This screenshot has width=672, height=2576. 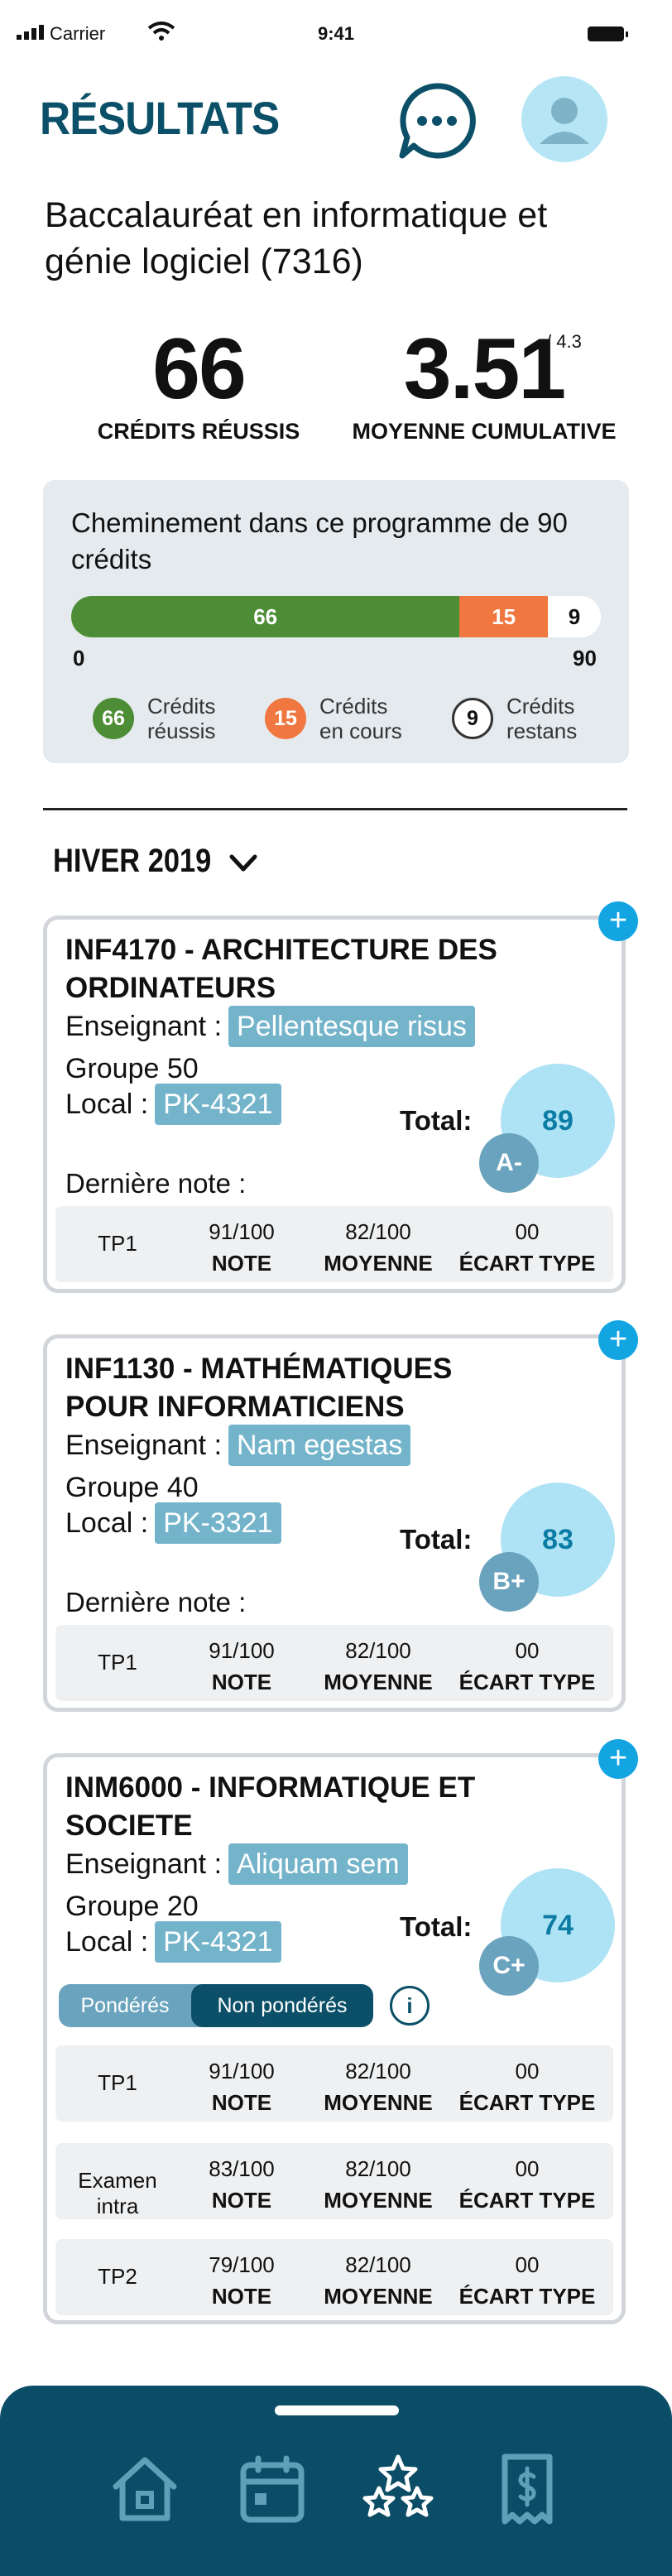 I want to click on stars-icon, so click(x=398, y=2489).